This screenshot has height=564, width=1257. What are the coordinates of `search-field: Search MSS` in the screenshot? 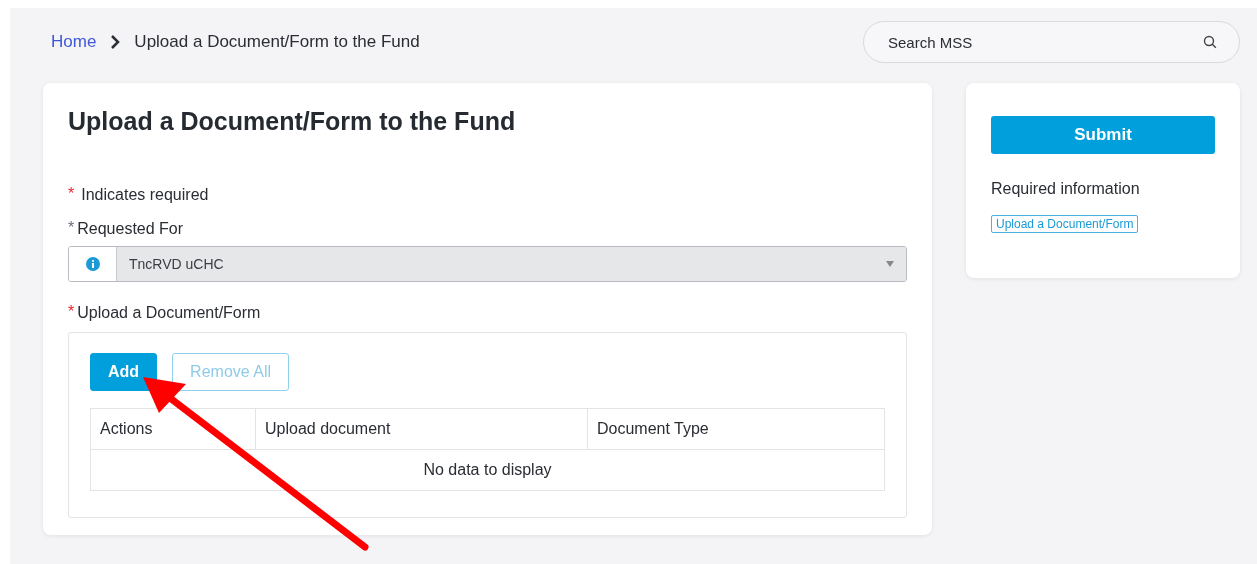 It's located at (1051, 42).